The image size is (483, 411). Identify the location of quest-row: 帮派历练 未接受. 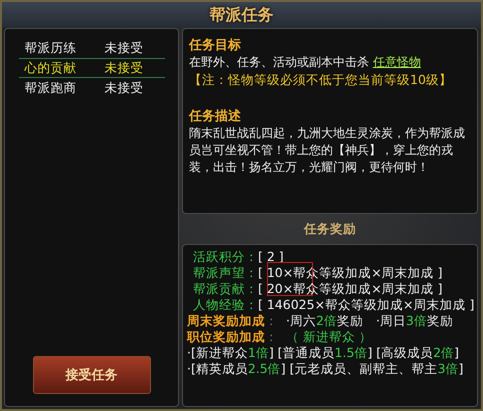
(91, 48).